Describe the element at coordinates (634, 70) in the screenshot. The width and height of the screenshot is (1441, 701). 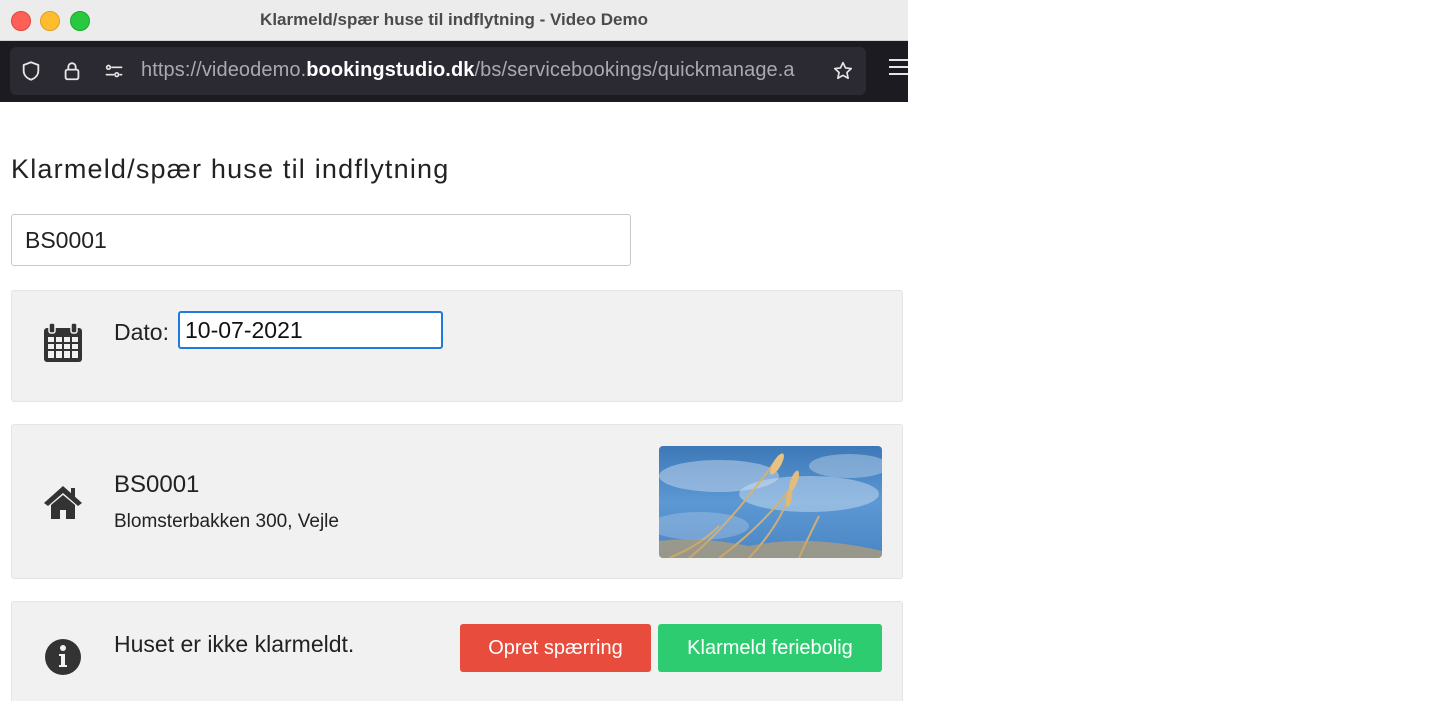
I see `url-path: /bs/servicebookings/quickmanage.a` at that location.